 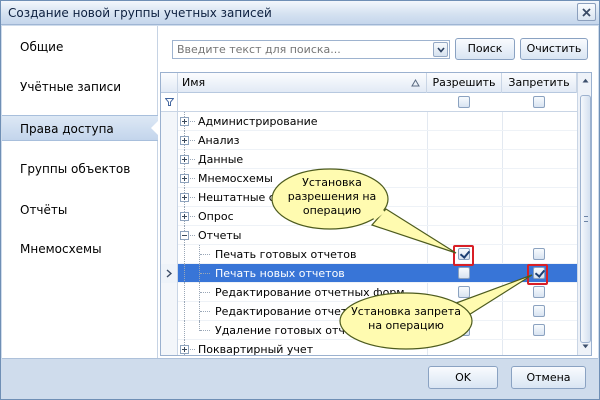 I want to click on row-label: Администрирование, so click(x=258, y=121).